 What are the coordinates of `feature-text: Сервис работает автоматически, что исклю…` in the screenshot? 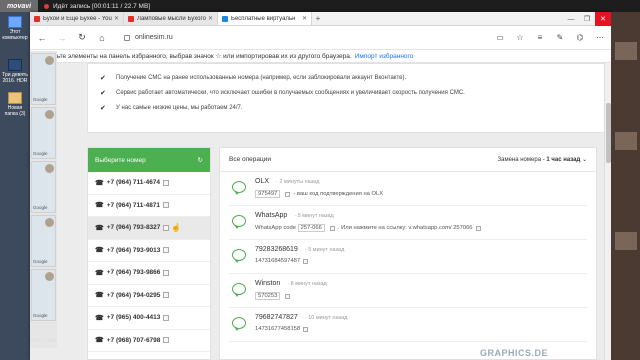 It's located at (290, 92).